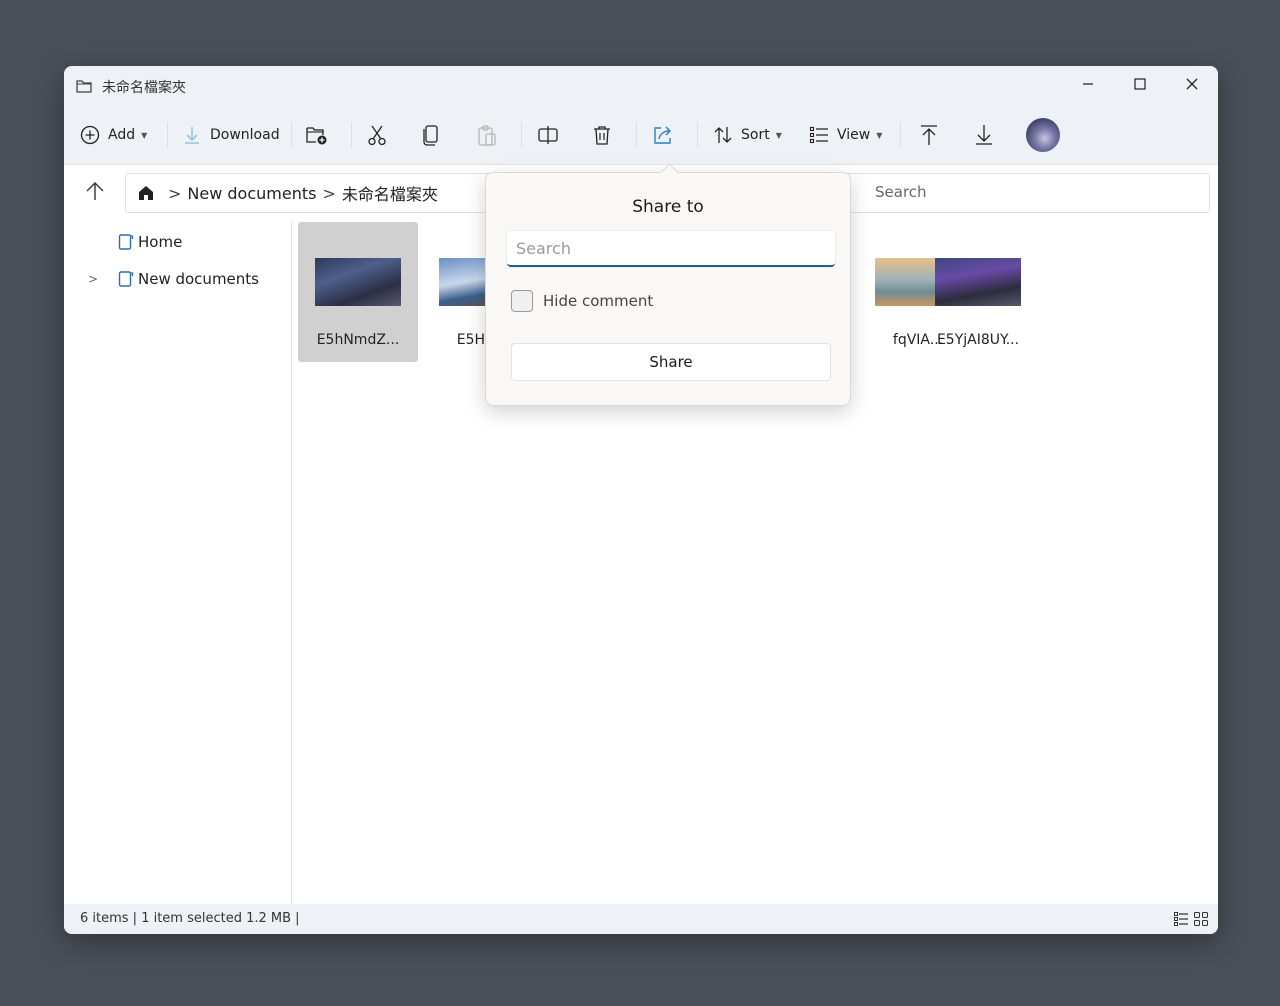  I want to click on rename-button, so click(548, 135).